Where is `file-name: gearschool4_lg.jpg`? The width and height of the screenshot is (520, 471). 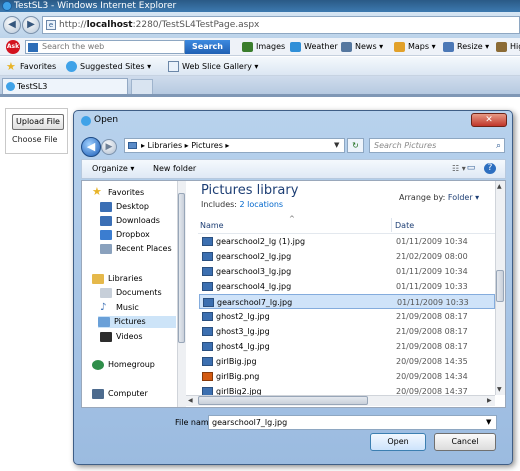
file-name: gearschool4_lg.jpg is located at coordinates (254, 286).